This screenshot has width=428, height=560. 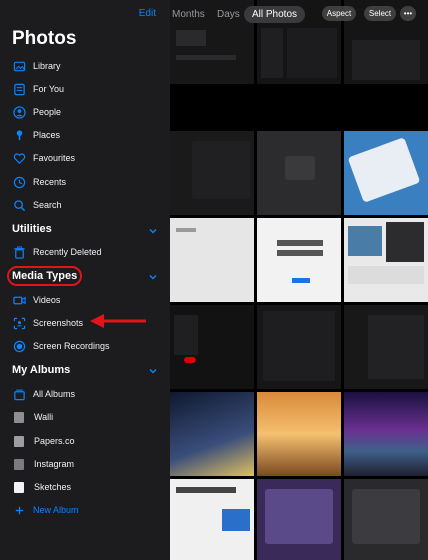 I want to click on sidebar-item-label: Papers.co, so click(x=54, y=441).